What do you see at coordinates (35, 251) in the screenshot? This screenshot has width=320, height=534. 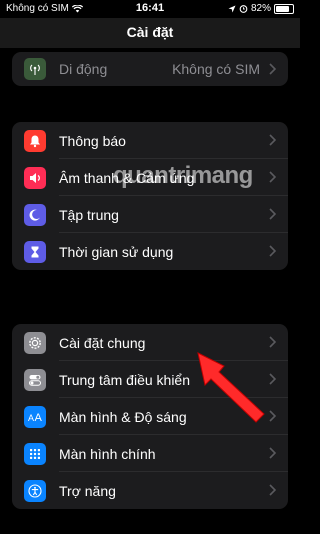 I see `hourglass-icon` at bounding box center [35, 251].